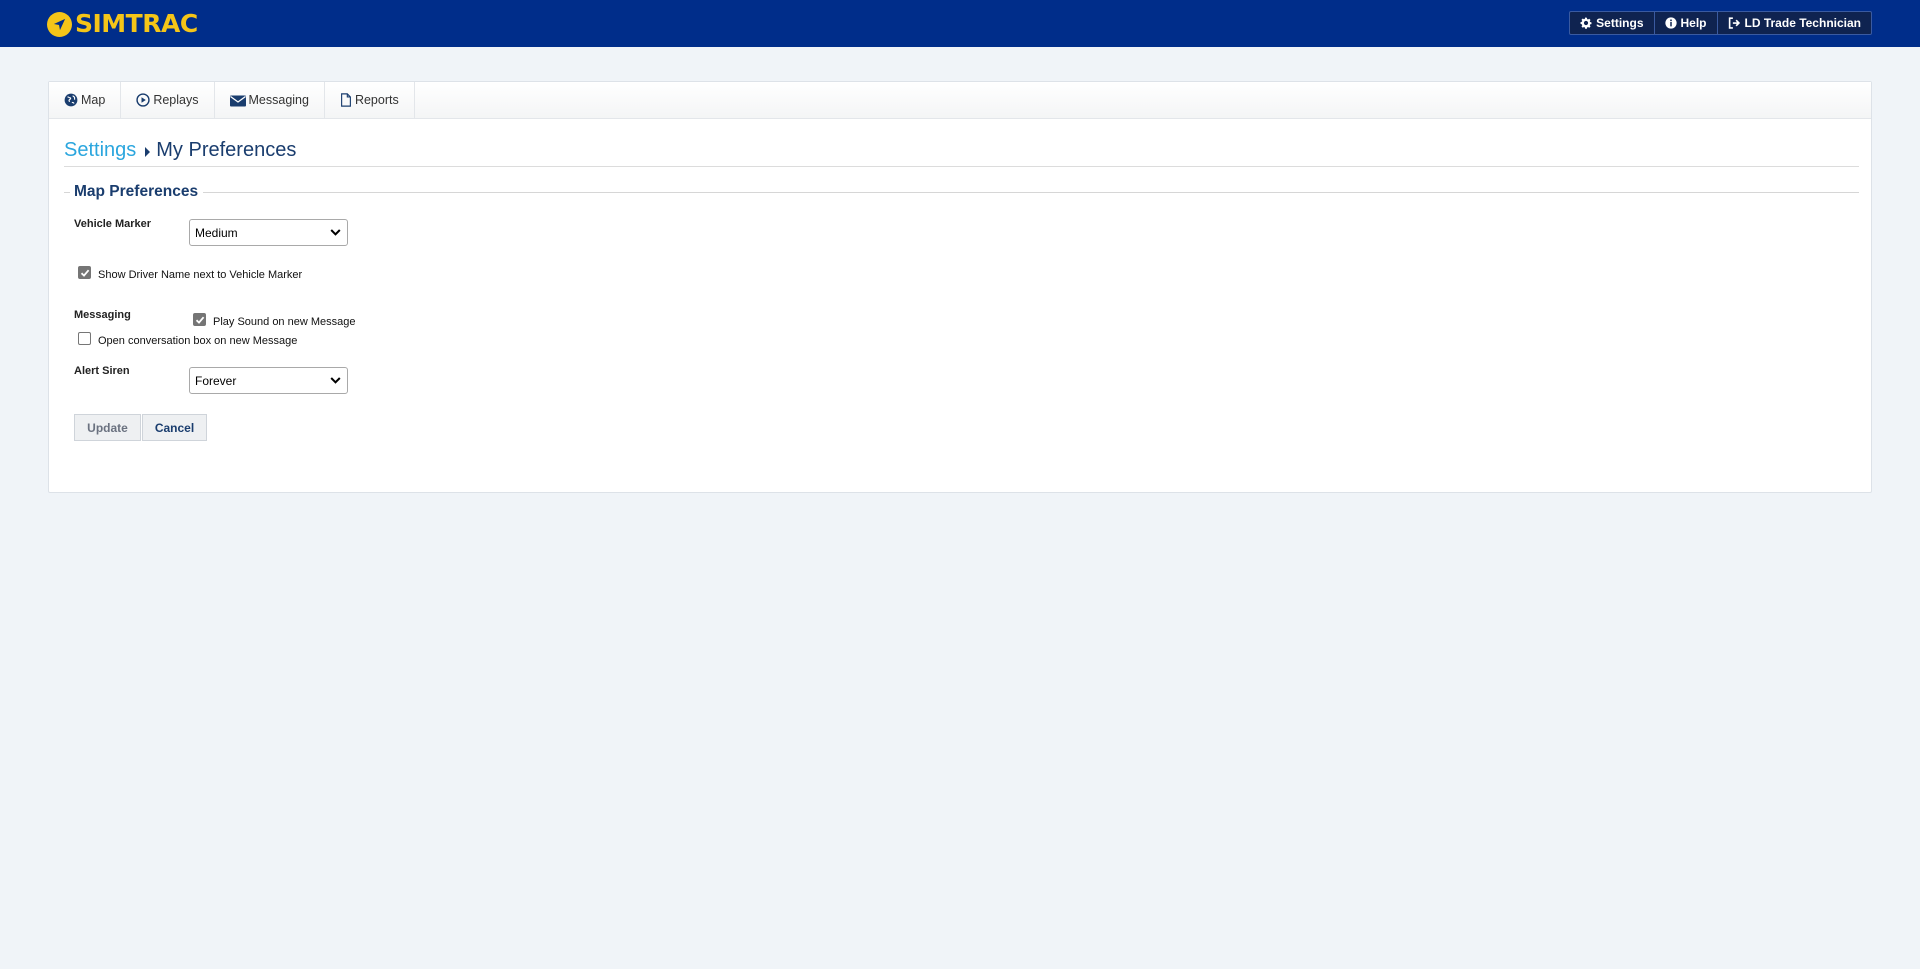 The image size is (1920, 969). Describe the element at coordinates (100, 150) in the screenshot. I see `breadcrumb-settings-link: Settings` at that location.